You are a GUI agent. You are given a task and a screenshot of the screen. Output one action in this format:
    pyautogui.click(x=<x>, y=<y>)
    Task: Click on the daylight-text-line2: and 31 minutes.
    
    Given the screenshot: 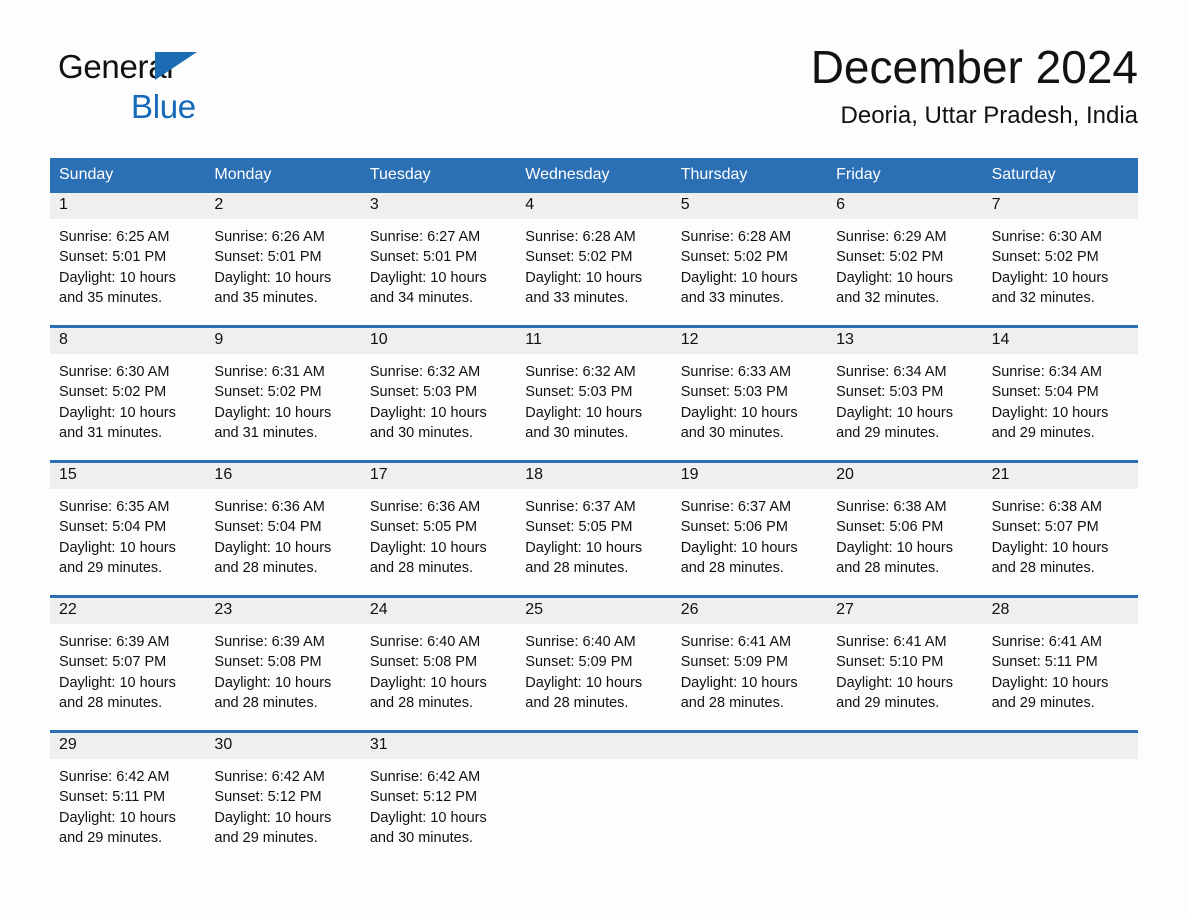 What is the action you would take?
    pyautogui.click(x=111, y=432)
    